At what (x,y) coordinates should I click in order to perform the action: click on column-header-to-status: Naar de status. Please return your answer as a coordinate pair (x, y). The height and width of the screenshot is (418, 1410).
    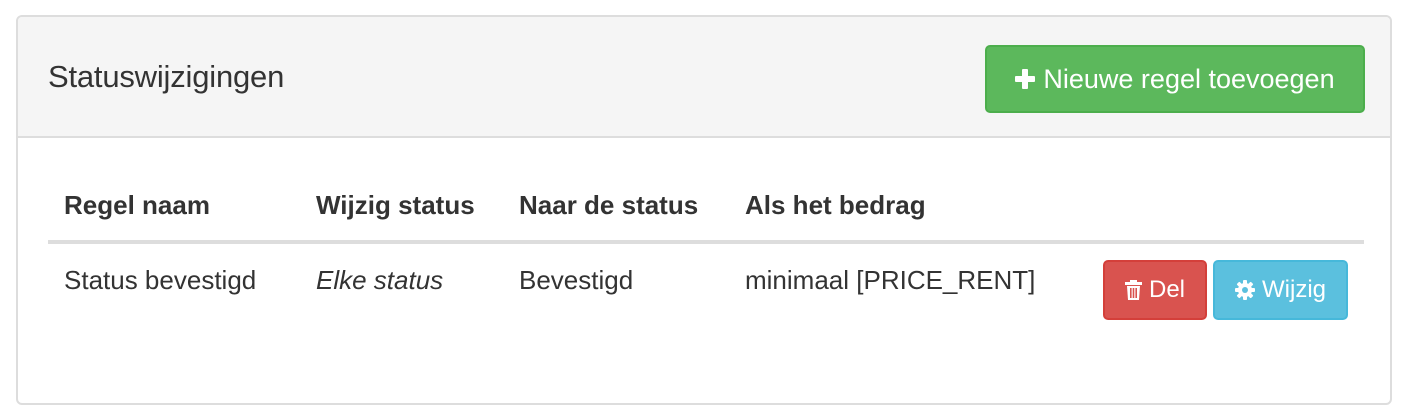
    Looking at the image, I should click on (609, 205).